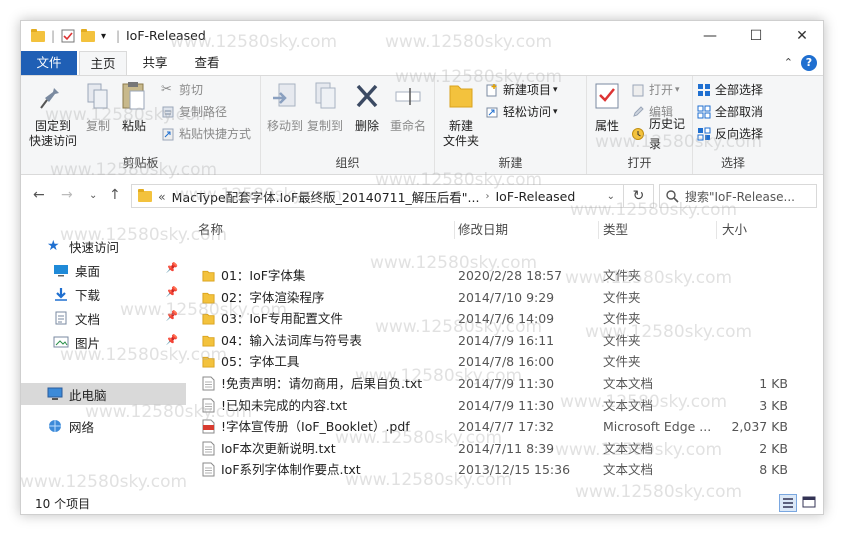 This screenshot has width=844, height=535. Describe the element at coordinates (492, 112) in the screenshot. I see `easy-access-icon` at that location.